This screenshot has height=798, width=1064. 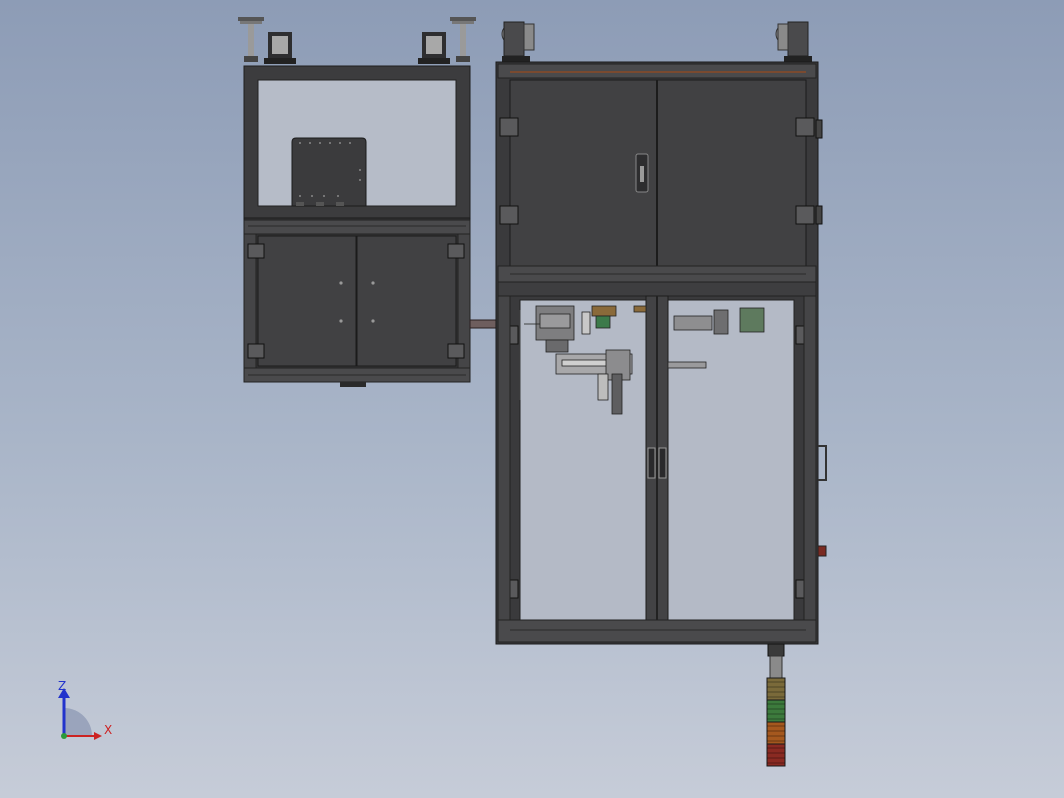 What do you see at coordinates (329, 172) in the screenshot?
I see `control-box` at bounding box center [329, 172].